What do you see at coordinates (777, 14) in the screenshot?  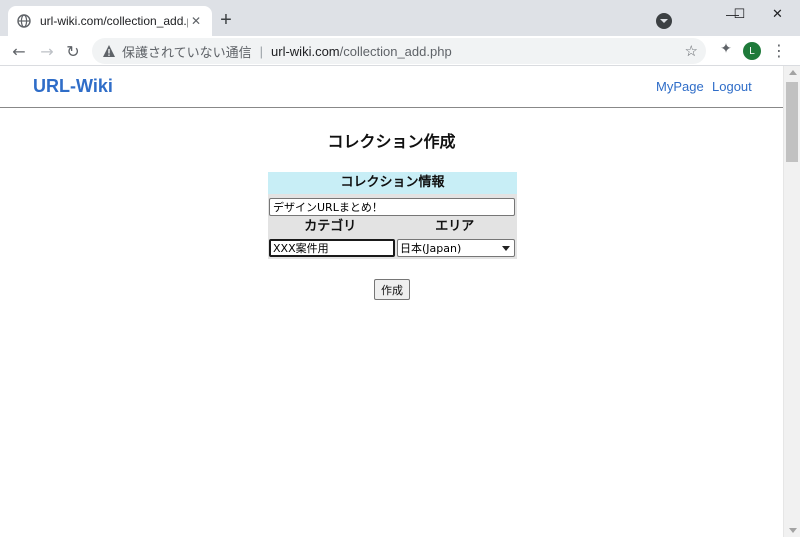 I see `window-close-button: ✕` at bounding box center [777, 14].